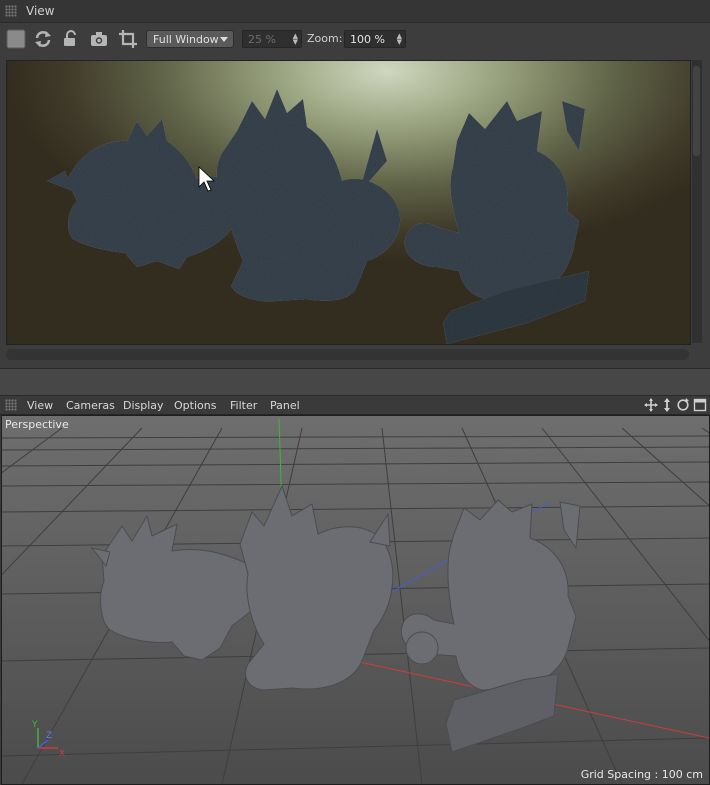  I want to click on refresh-icon, so click(43, 39).